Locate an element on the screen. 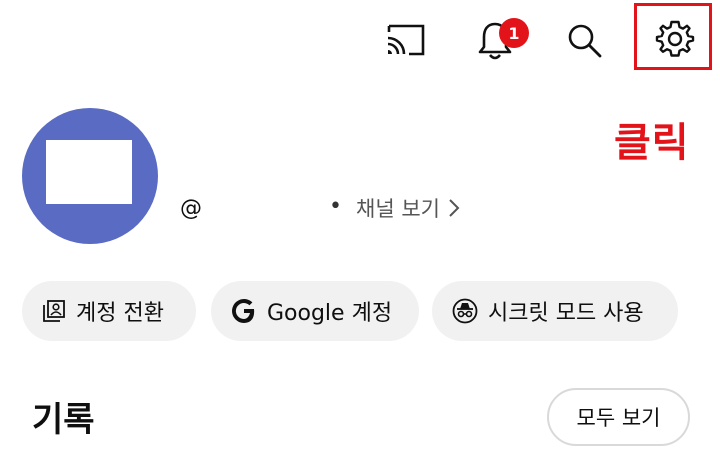 This screenshot has width=720, height=450. incognito-label: 시크릿 모드 사용 is located at coordinates (566, 313).